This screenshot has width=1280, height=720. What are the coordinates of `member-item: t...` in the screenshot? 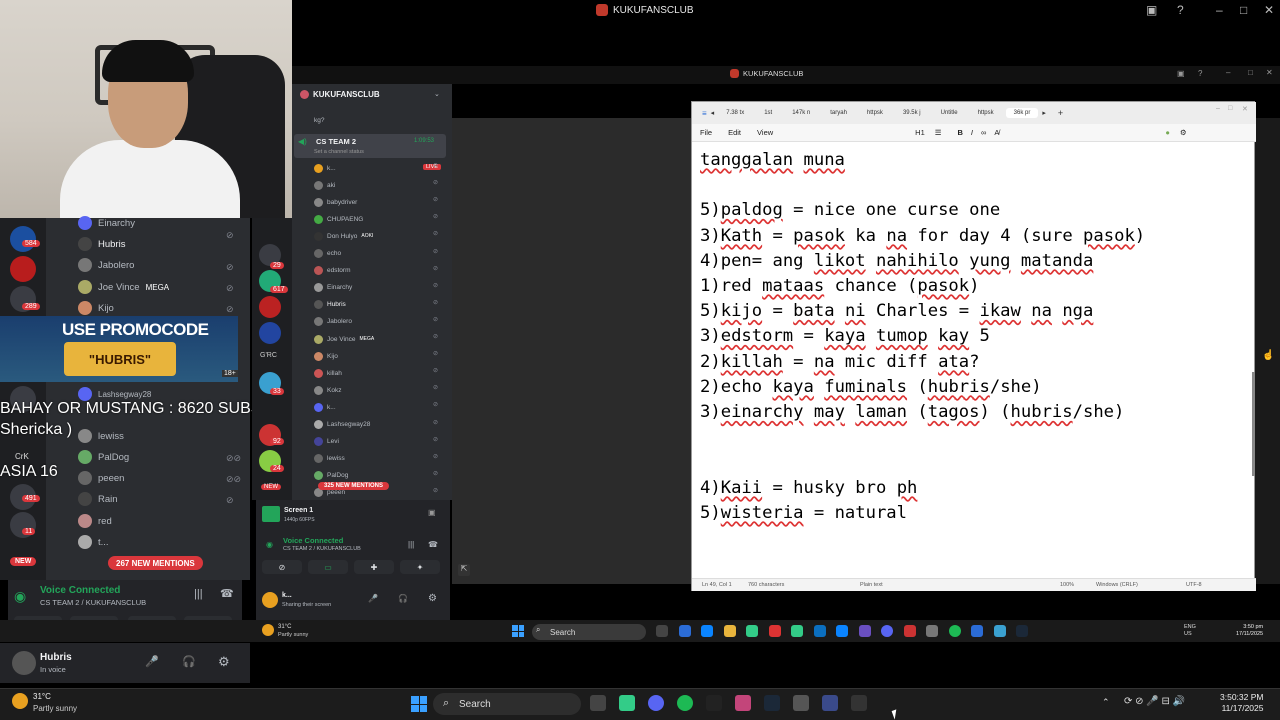 It's located at (93, 542).